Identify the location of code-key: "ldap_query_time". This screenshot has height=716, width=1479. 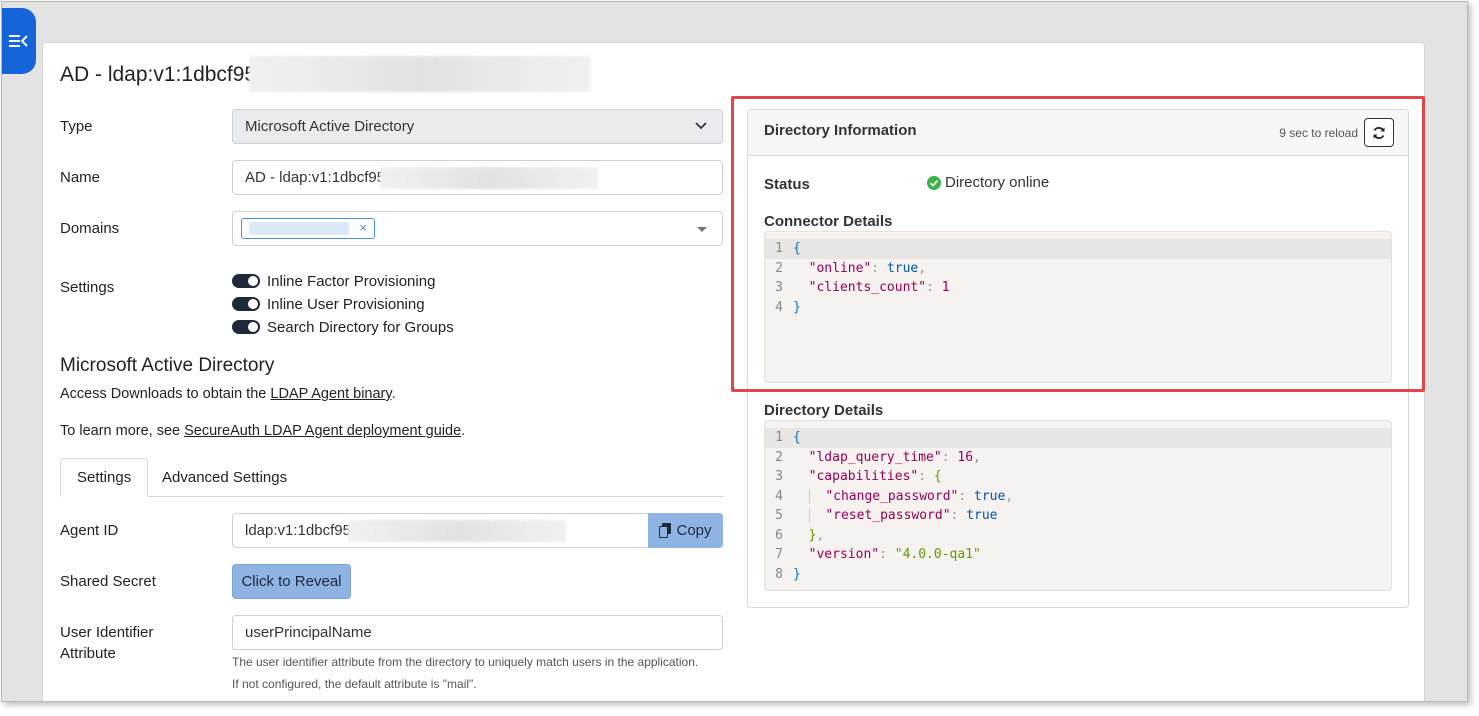
(875, 457).